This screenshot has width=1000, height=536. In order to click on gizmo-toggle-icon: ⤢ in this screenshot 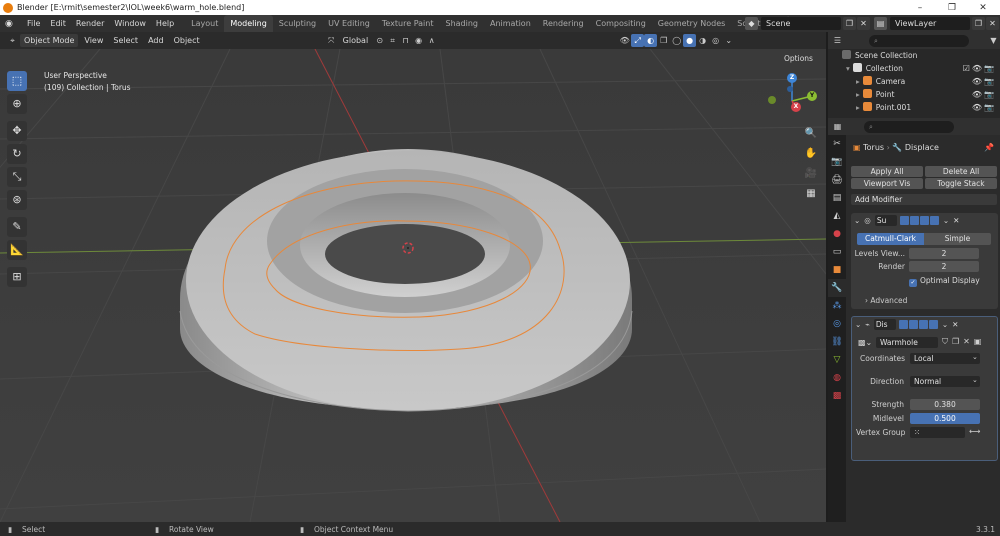, I will do `click(638, 40)`.